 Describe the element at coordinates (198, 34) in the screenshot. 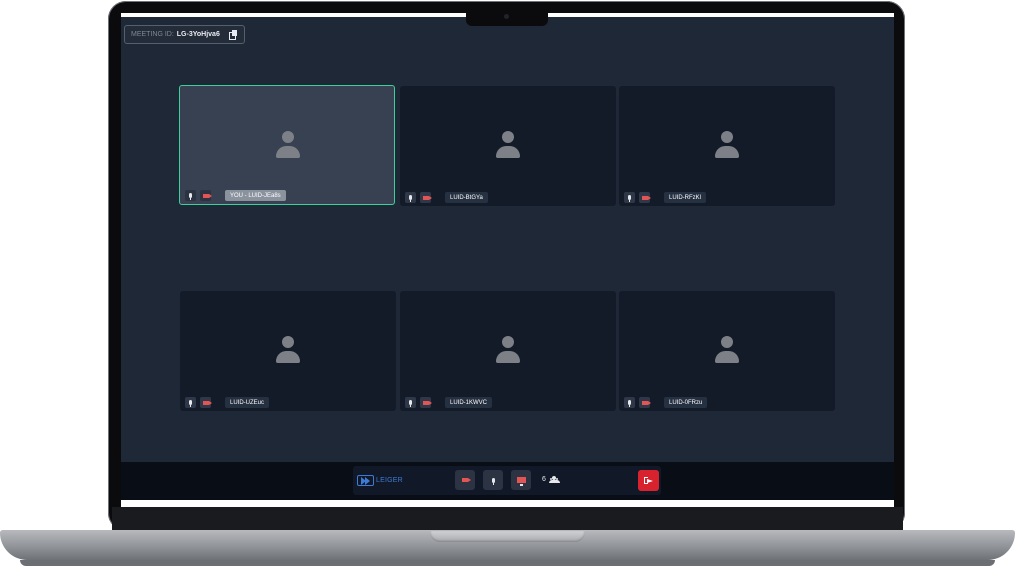

I see `meeting-id-value: LG-3YoHjva6` at that location.